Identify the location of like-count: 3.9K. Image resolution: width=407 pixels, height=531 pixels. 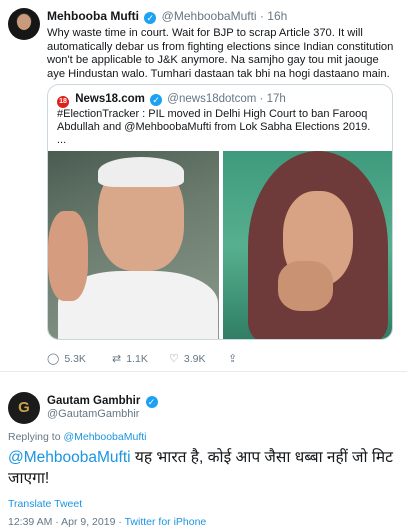
(194, 359).